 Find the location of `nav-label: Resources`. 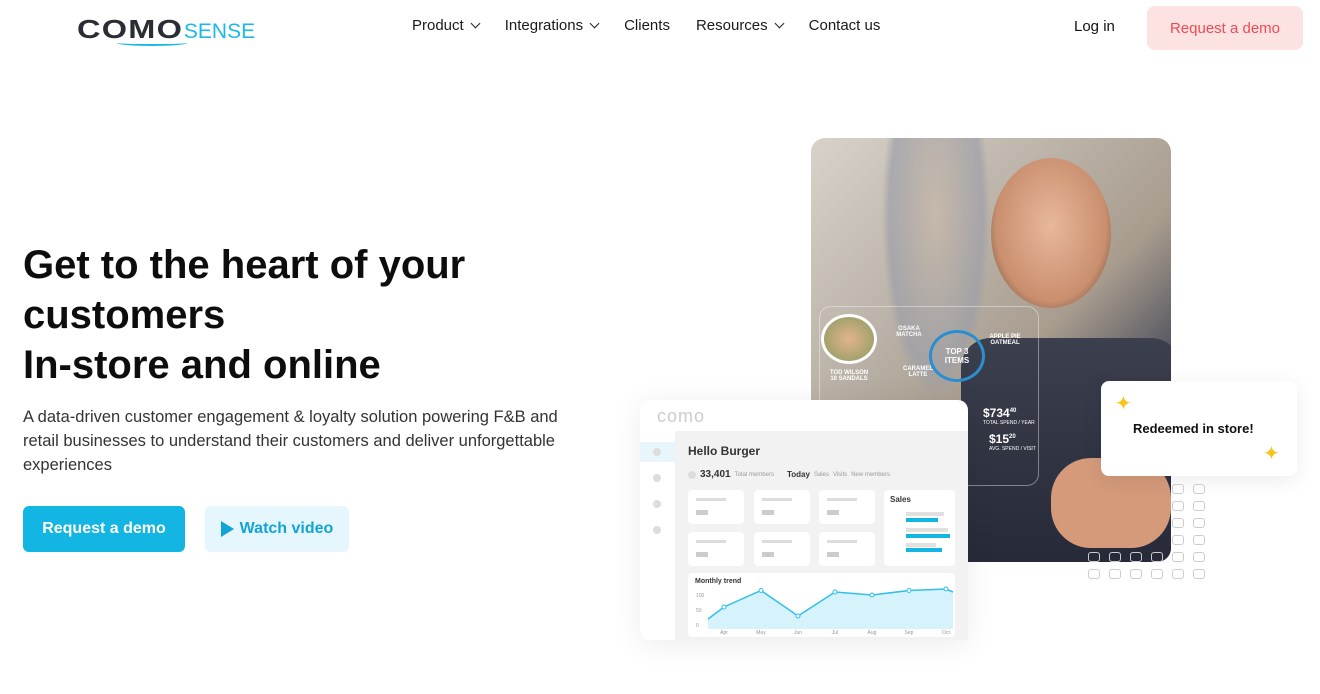

nav-label: Resources is located at coordinates (731, 25).